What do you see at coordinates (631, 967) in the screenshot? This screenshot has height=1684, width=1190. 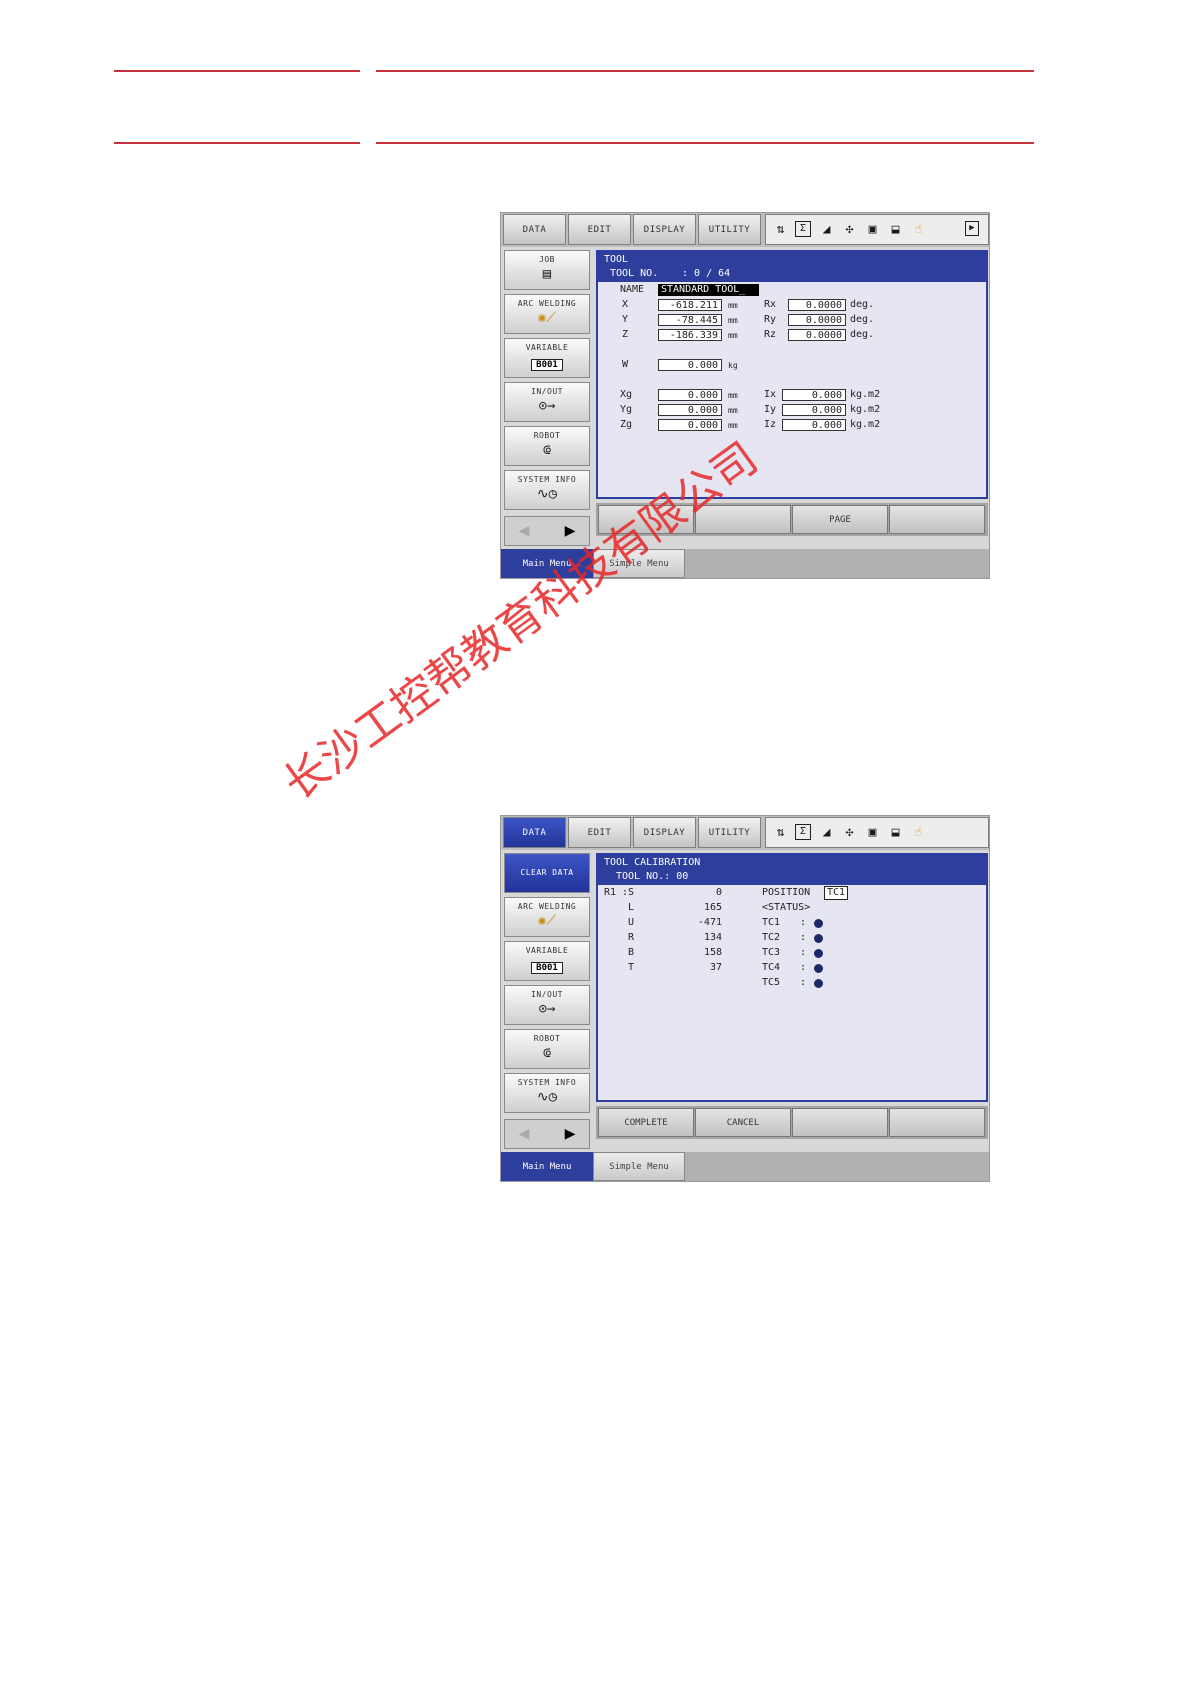 I see `axis-label-t: T` at bounding box center [631, 967].